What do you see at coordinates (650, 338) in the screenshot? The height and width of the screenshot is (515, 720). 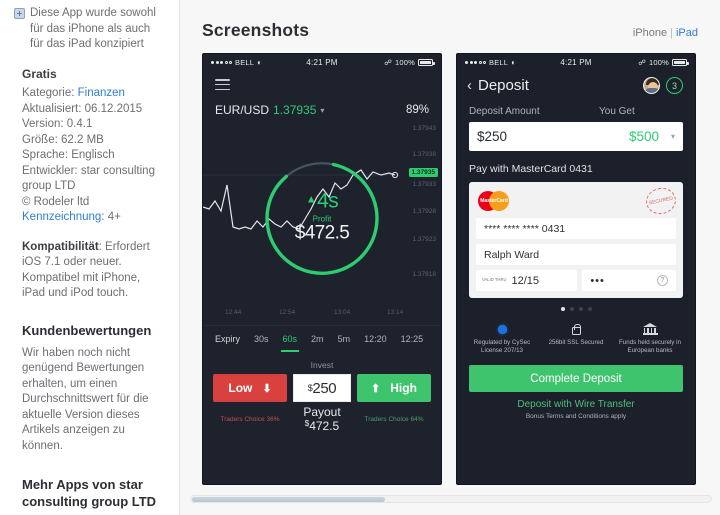 I see `trust-badge-banks: Funds held securely in European banks` at bounding box center [650, 338].